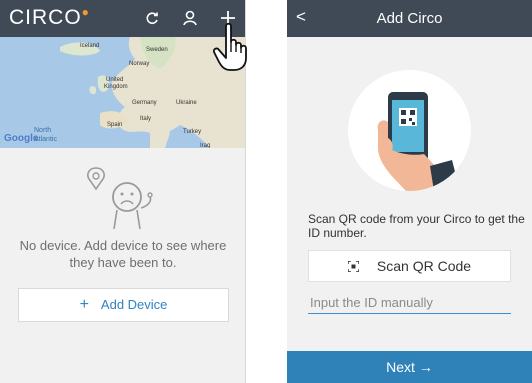 The image size is (532, 383). What do you see at coordinates (229, 46) in the screenshot?
I see `pointing-hand-cursor-icon` at bounding box center [229, 46].